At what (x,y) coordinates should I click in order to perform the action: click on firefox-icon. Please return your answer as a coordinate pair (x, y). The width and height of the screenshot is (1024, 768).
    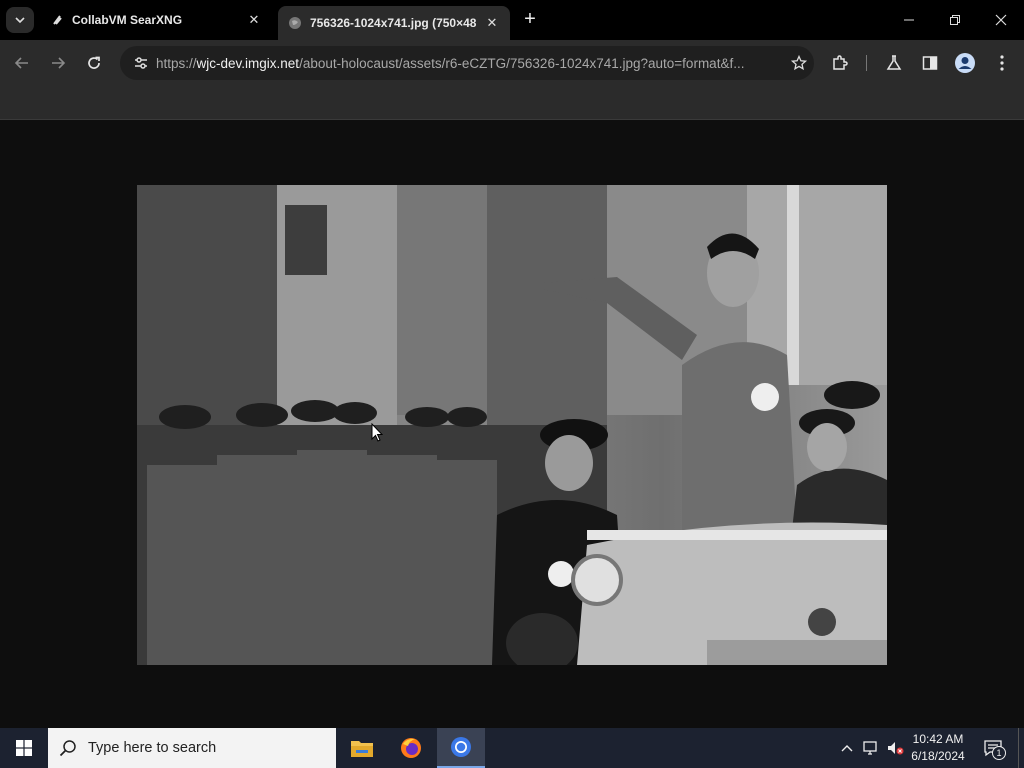
    Looking at the image, I should click on (411, 748).